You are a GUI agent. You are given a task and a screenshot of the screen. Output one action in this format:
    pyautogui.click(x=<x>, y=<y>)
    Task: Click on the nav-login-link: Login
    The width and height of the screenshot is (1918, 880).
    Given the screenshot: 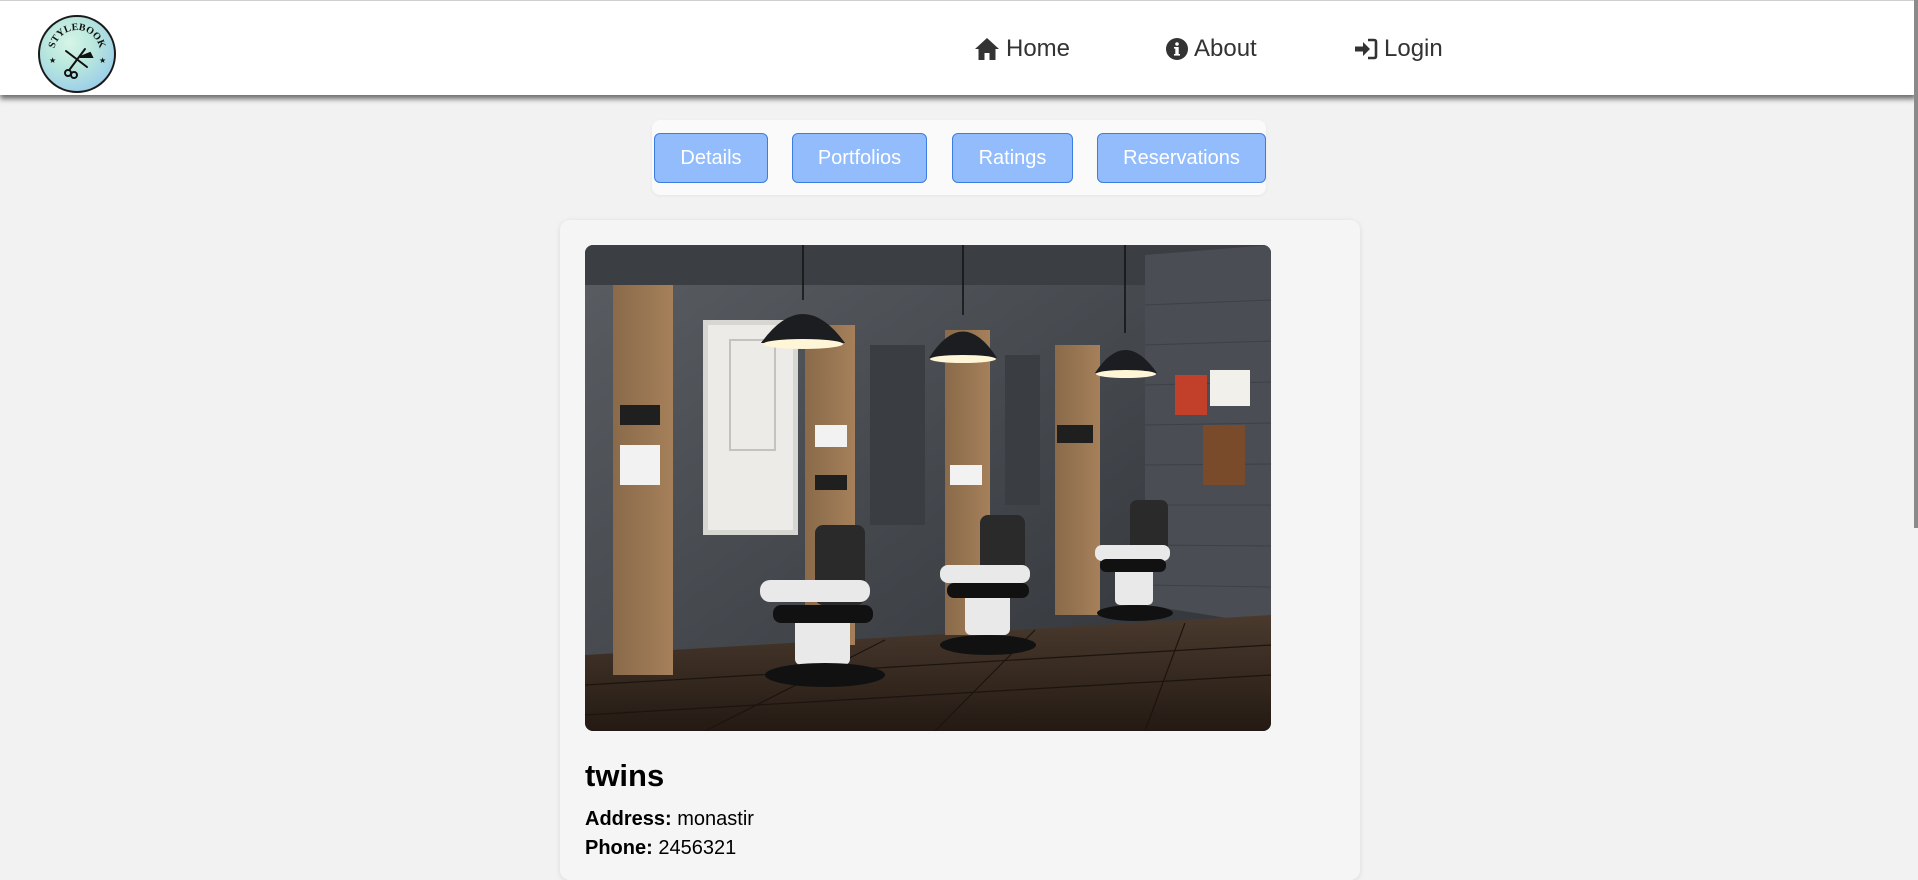 What is the action you would take?
    pyautogui.click(x=1398, y=49)
    